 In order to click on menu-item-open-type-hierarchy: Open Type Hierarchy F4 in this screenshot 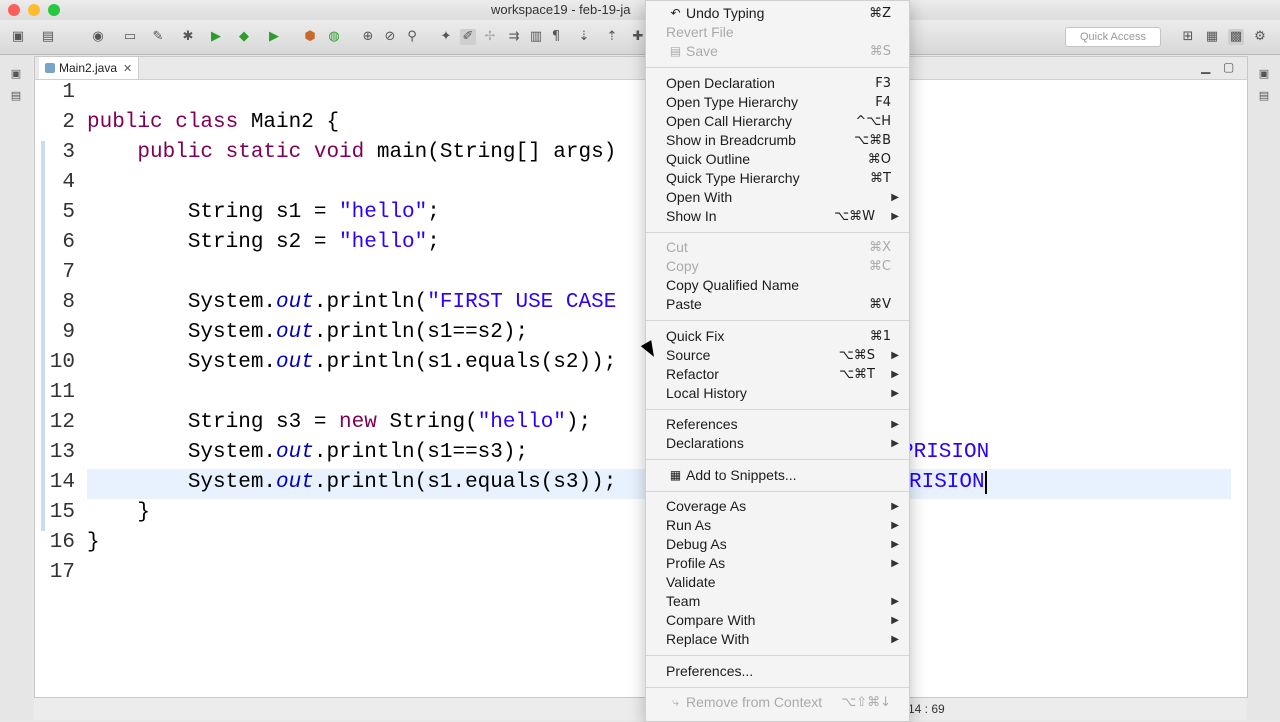, I will do `click(782, 102)`.